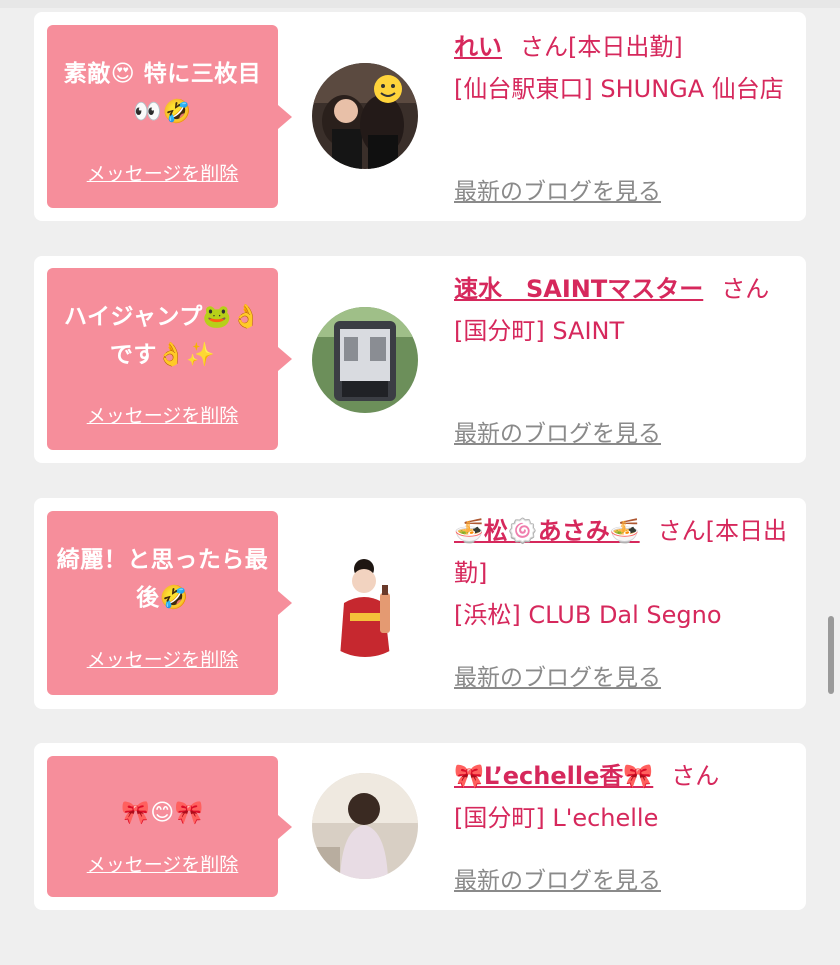 The width and height of the screenshot is (840, 965). I want to click on scrollbar-thumb, so click(831, 655).